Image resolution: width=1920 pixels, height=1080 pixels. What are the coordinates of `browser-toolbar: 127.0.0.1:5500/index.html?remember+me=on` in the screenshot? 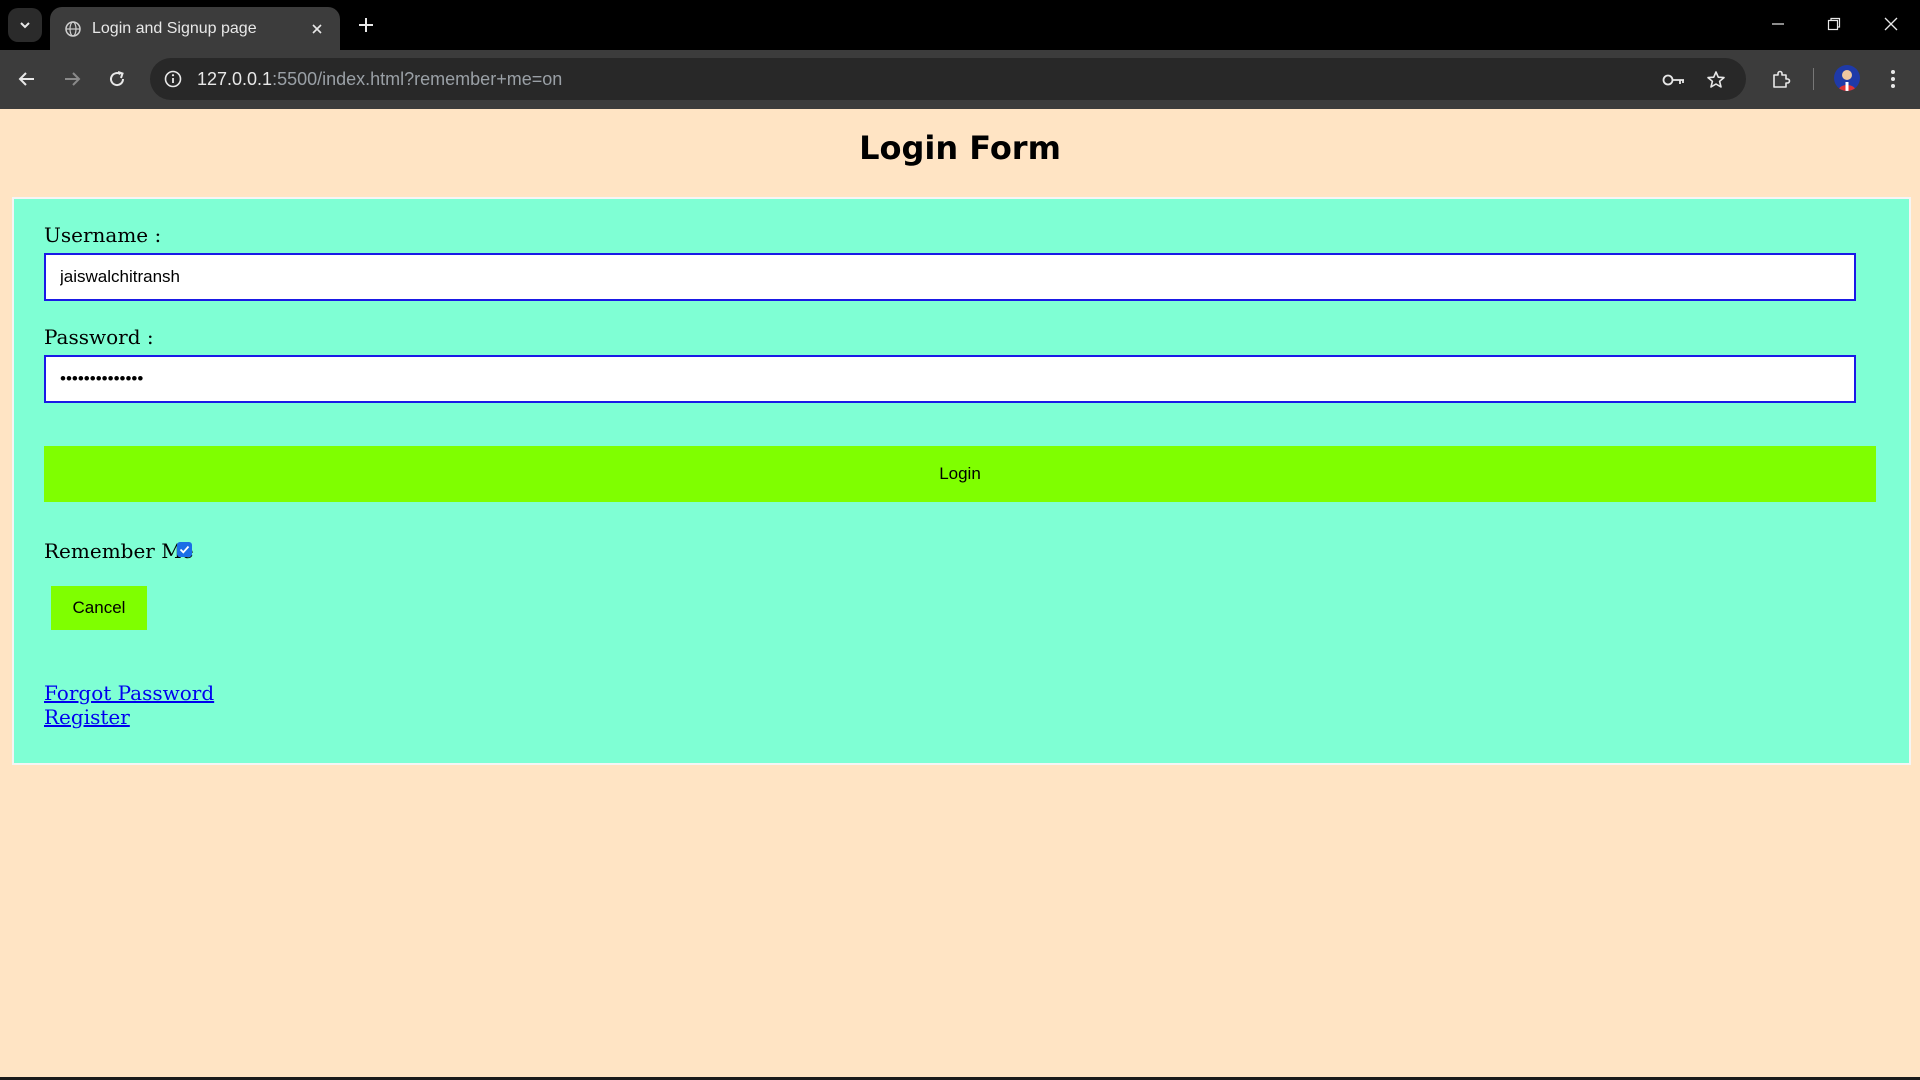 It's located at (960, 79).